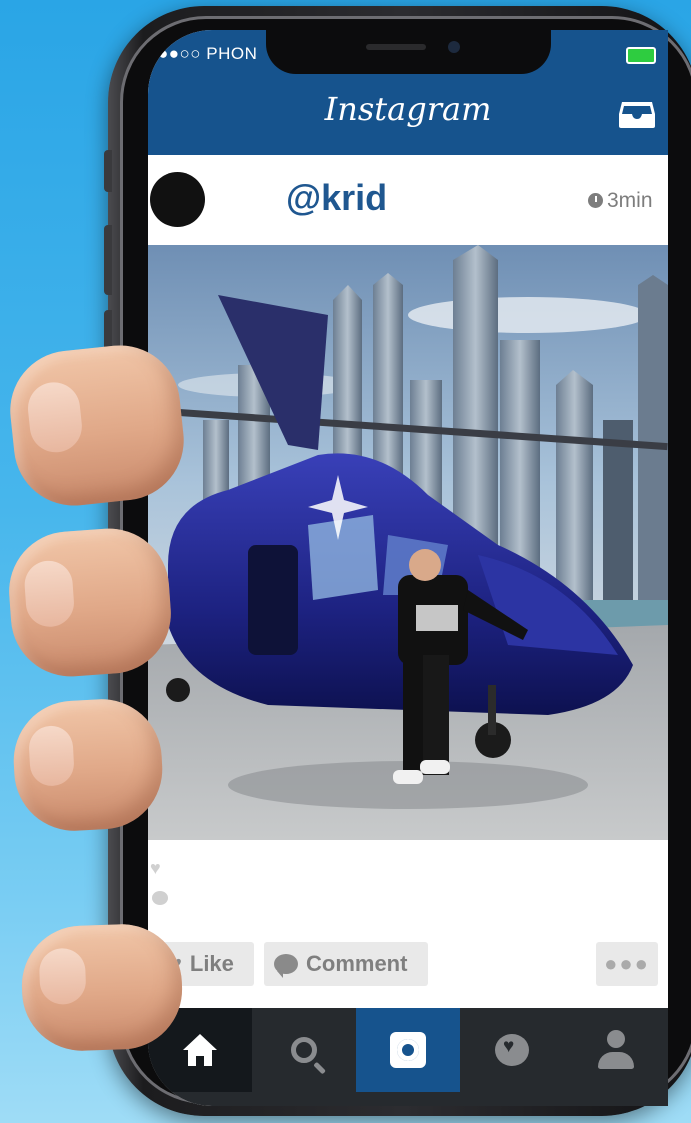 This screenshot has width=691, height=1123. I want to click on phone-notch, so click(408, 52).